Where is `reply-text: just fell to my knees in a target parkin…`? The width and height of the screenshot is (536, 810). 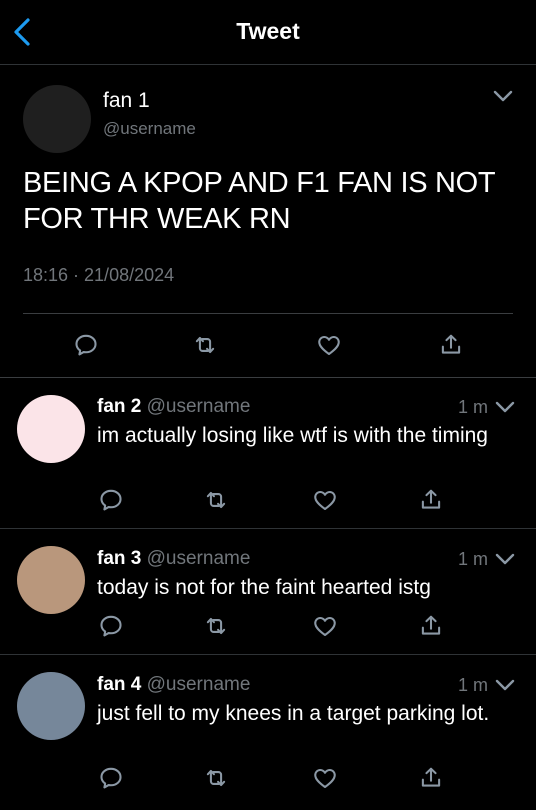 reply-text: just fell to my knees in a target parkin… is located at coordinates (293, 713).